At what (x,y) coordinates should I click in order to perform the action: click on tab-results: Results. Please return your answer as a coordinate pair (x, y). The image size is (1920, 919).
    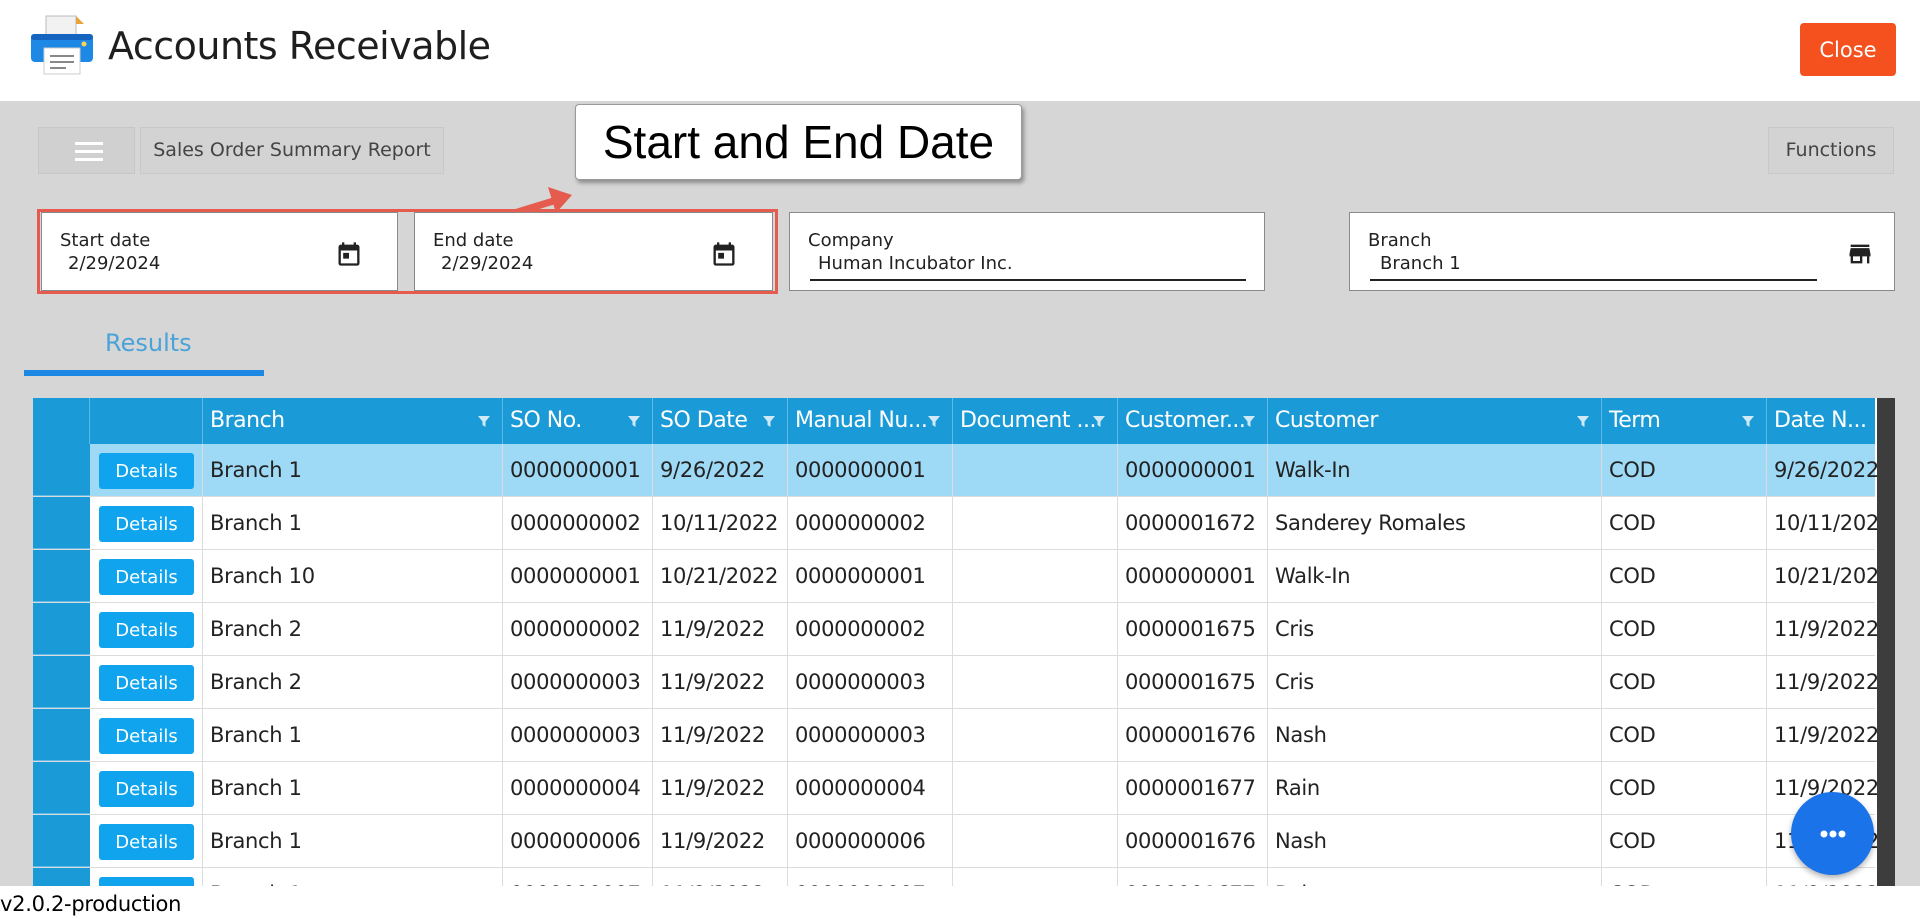
    Looking at the image, I should click on (148, 343).